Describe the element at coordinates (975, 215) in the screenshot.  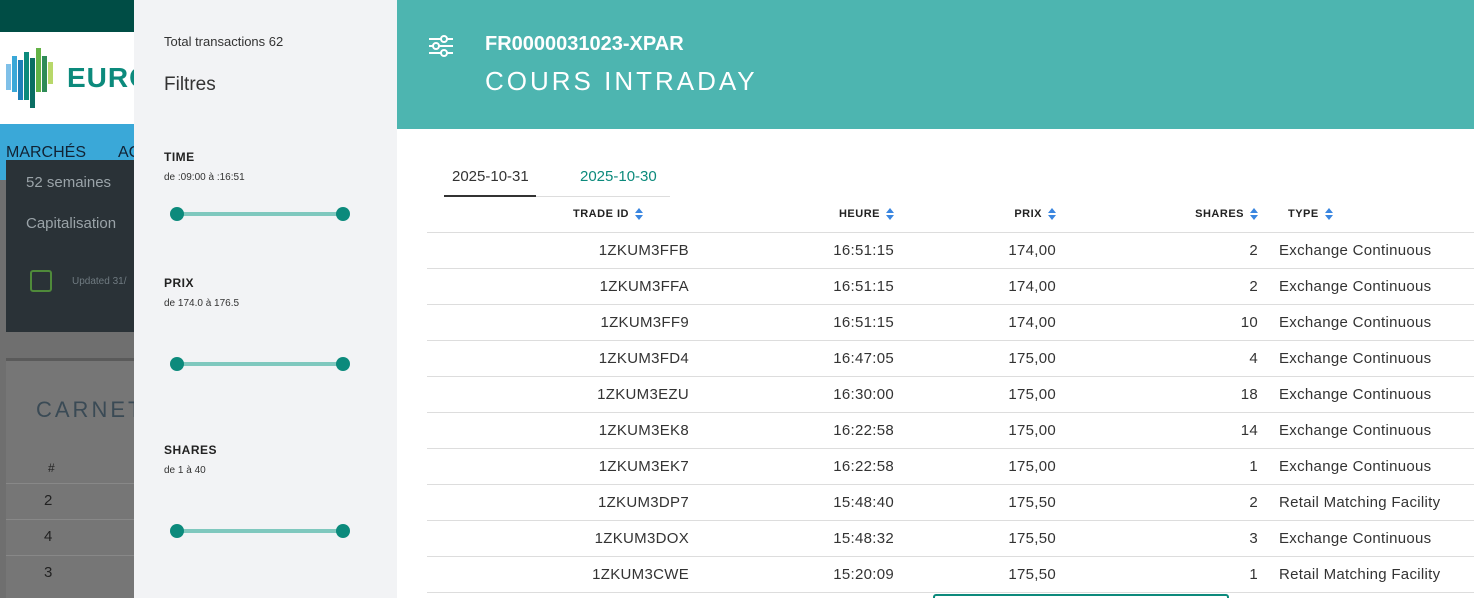
I see `column-header-prix: PRIX` at that location.